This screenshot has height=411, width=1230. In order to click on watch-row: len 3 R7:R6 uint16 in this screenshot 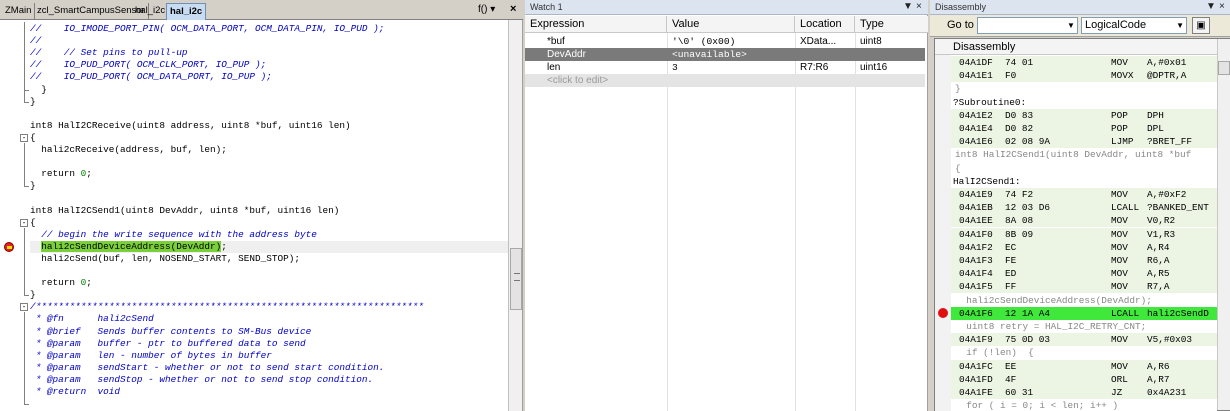, I will do `click(725, 67)`.